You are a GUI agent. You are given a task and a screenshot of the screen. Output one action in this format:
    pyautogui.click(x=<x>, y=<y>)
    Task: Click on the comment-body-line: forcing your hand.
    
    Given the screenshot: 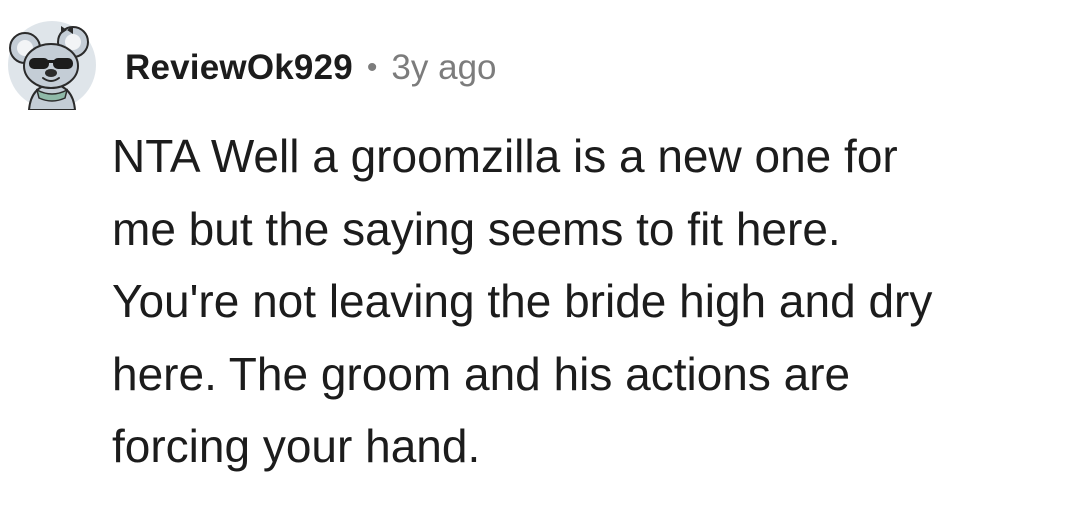 What is the action you would take?
    pyautogui.click(x=296, y=446)
    